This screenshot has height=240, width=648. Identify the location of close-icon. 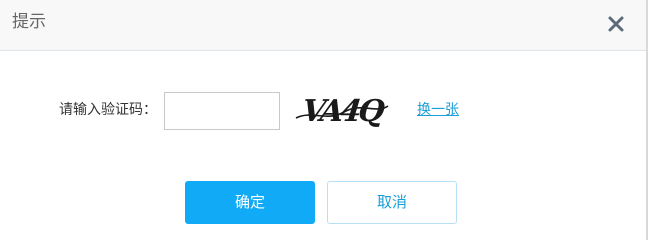
(616, 24).